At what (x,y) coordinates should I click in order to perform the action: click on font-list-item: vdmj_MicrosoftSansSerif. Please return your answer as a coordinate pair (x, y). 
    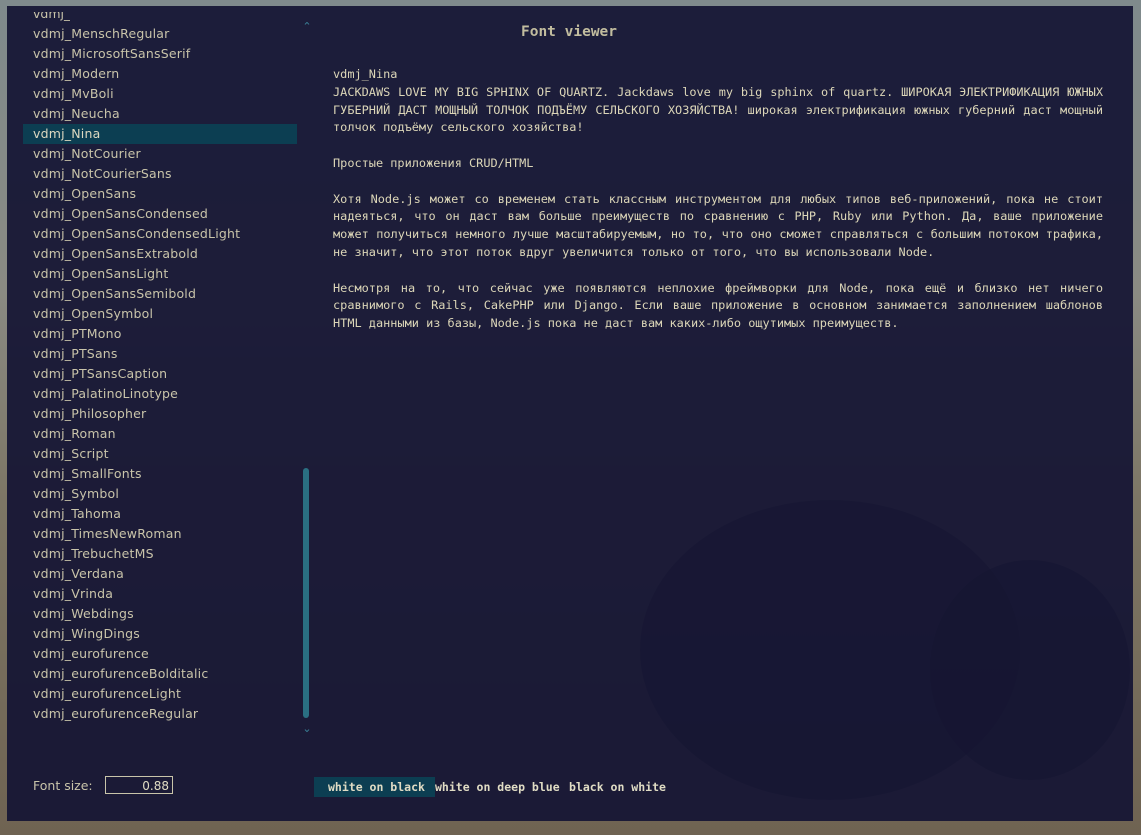
    Looking at the image, I should click on (160, 54).